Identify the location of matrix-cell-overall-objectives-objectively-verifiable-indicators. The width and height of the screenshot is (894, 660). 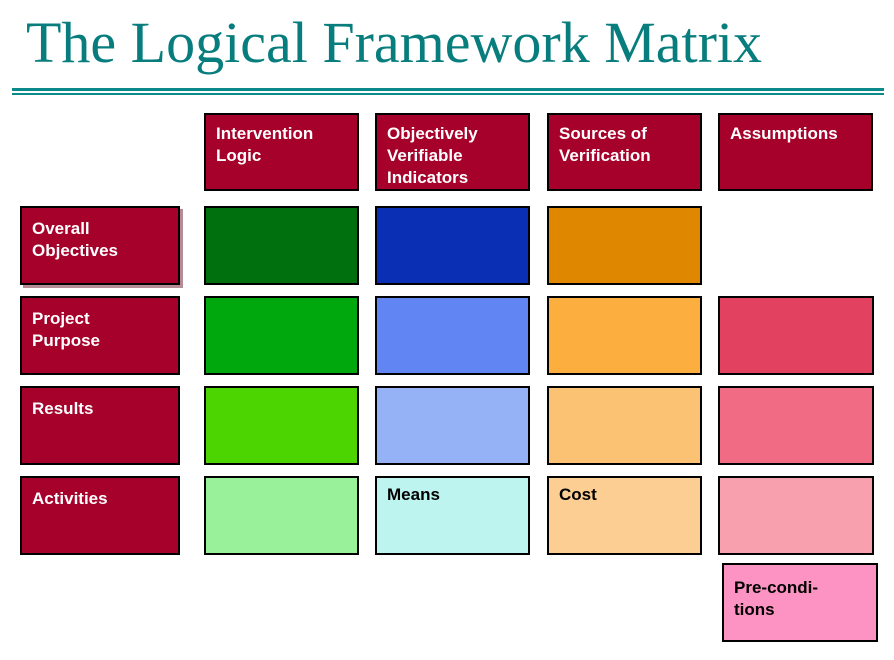
(452, 245).